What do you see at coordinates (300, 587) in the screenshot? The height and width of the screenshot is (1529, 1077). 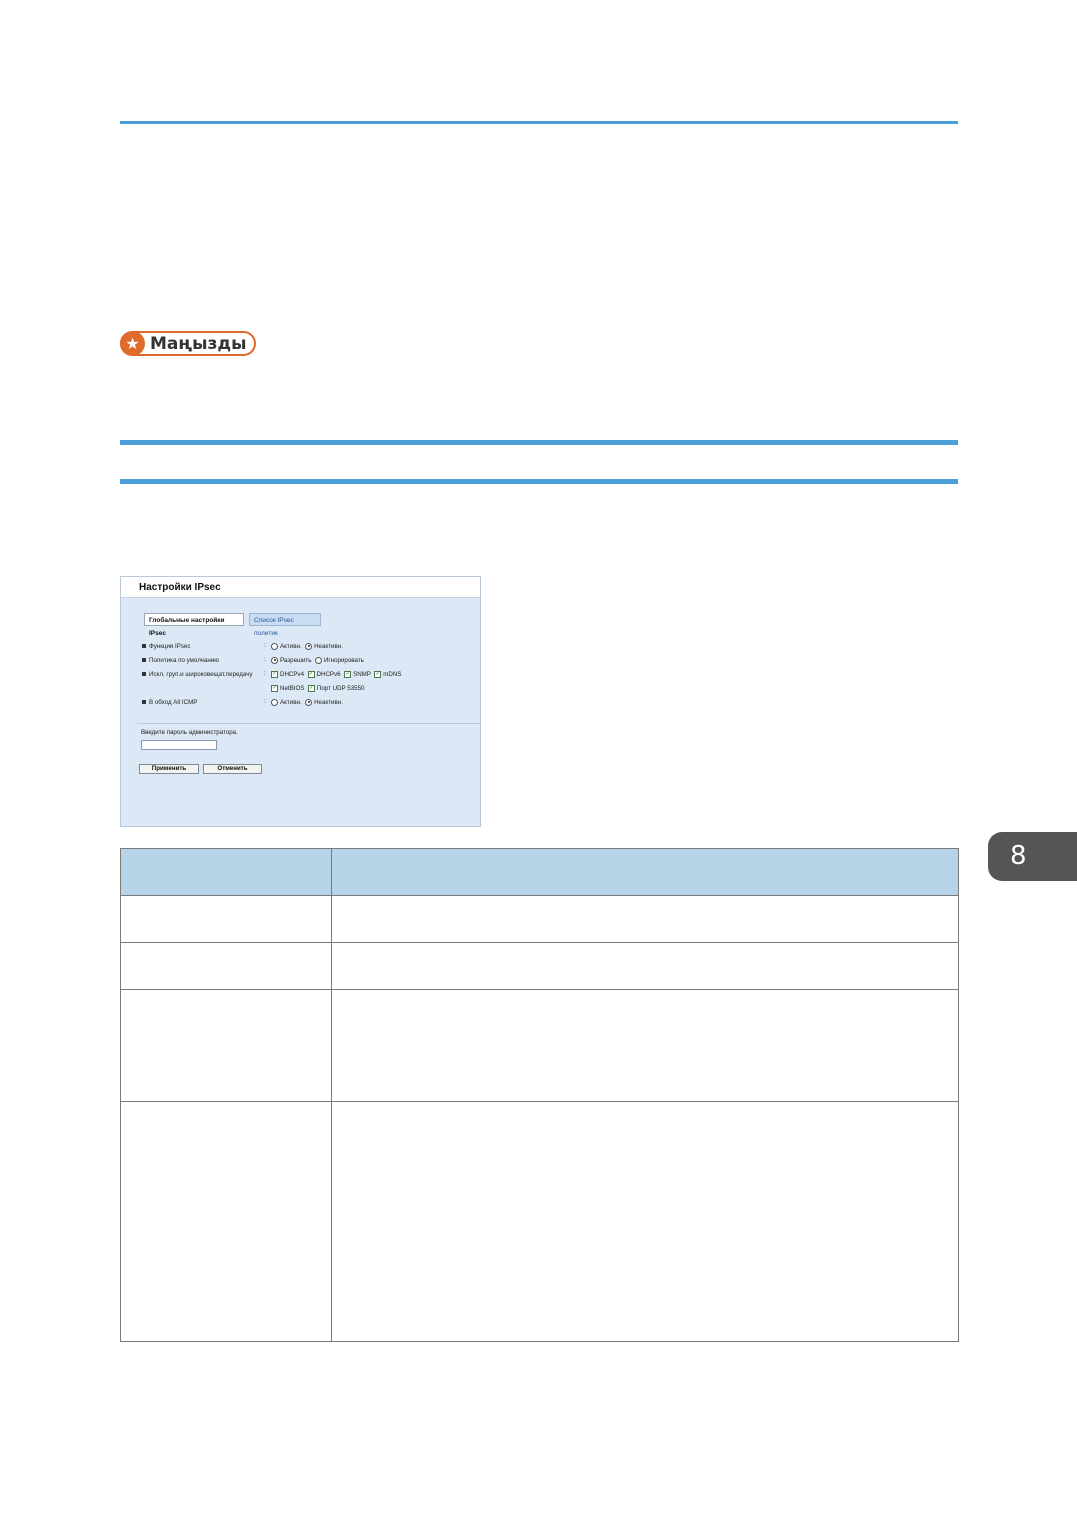 I see `screenshot-titlebar: Настройки IPsec` at bounding box center [300, 587].